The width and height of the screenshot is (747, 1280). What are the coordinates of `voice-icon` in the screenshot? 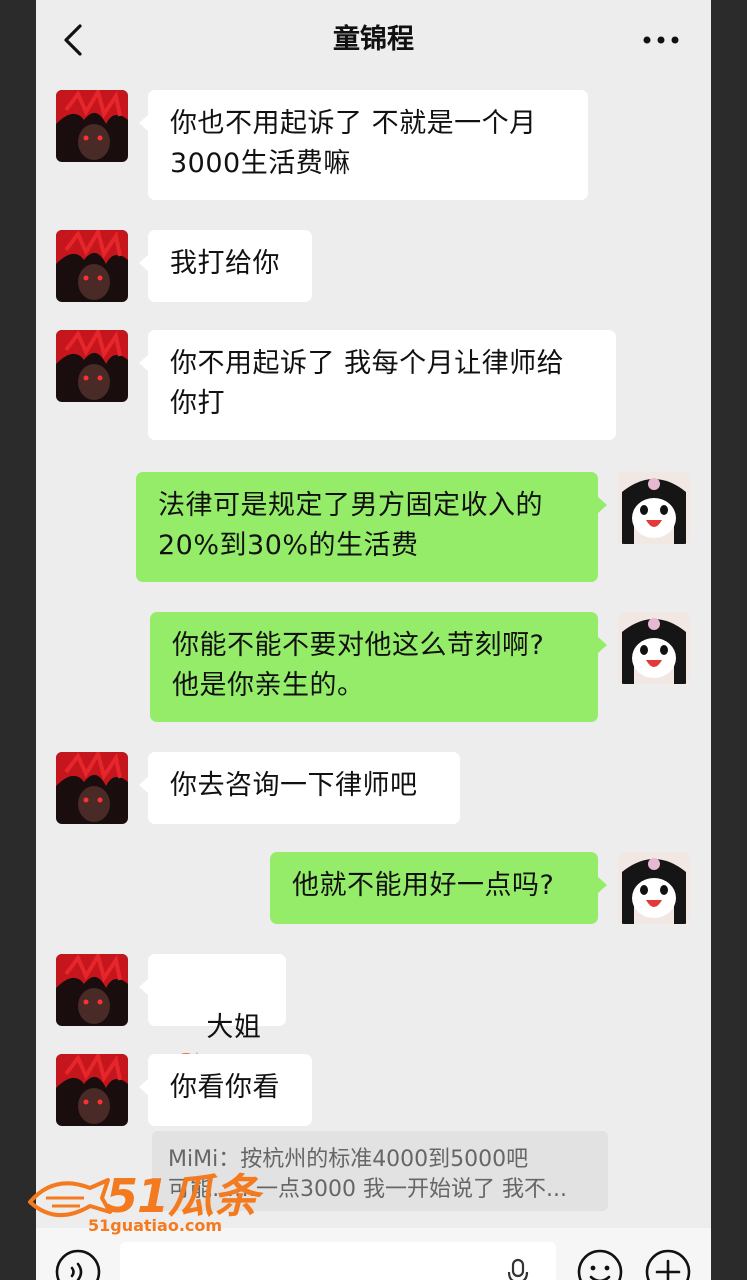 It's located at (78, 1264).